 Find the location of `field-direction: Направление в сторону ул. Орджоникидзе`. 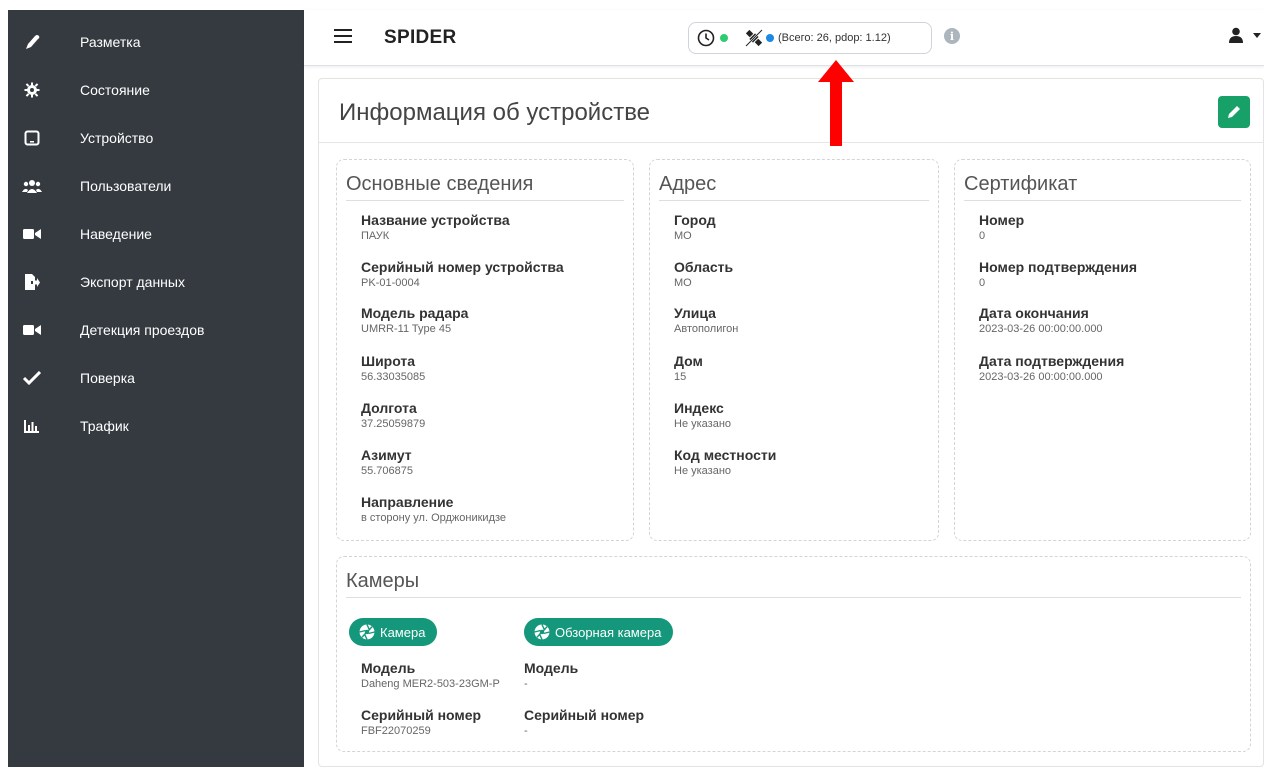

field-direction: Направление в сторону ул. Орджоникидзе is located at coordinates (433, 509).